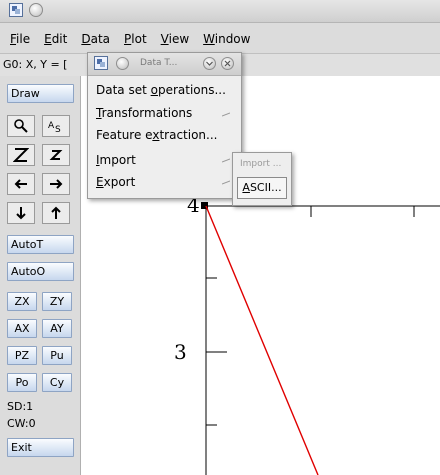 The image size is (440, 475). What do you see at coordinates (36, 10) in the screenshot?
I see `window-menu-button` at bounding box center [36, 10].